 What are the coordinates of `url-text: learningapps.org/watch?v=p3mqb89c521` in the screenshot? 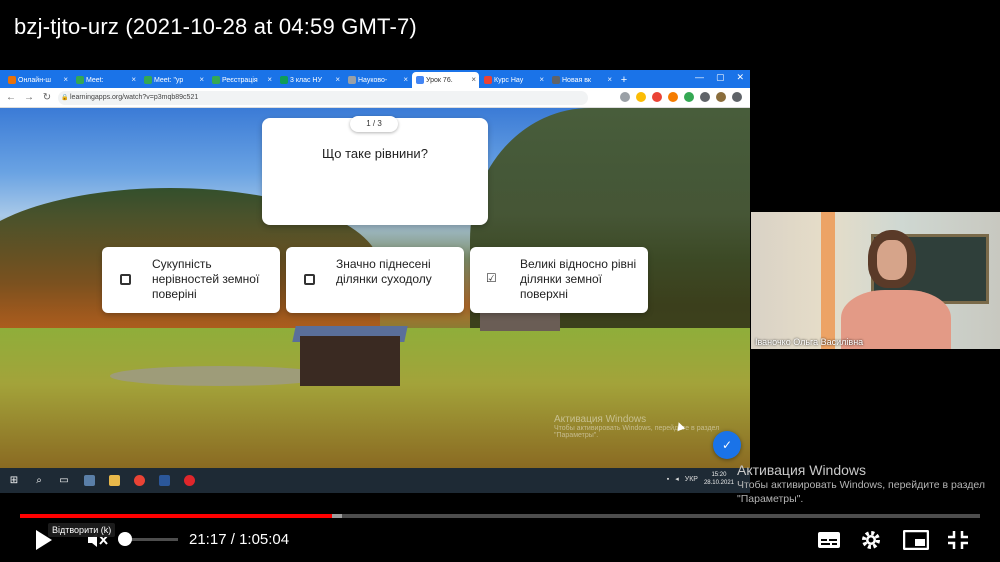 It's located at (134, 97).